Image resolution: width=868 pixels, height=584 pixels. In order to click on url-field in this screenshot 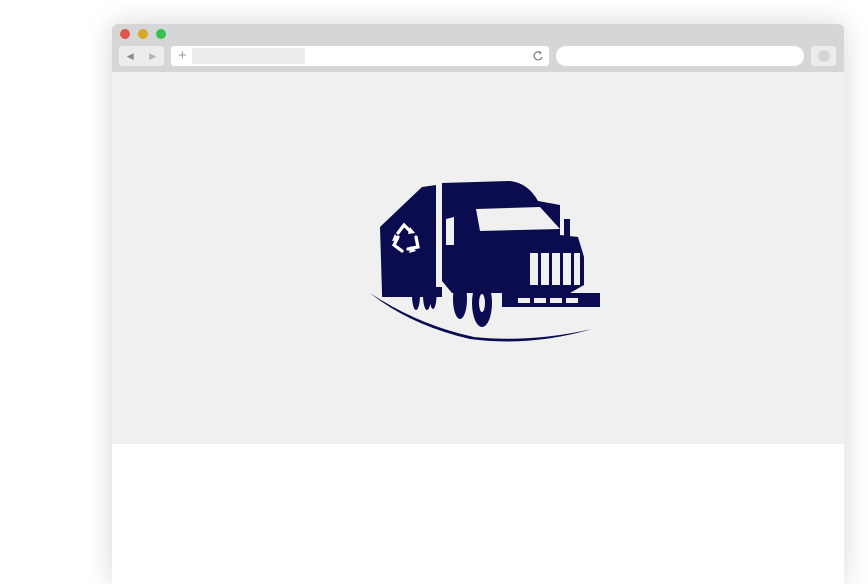, I will do `click(248, 56)`.